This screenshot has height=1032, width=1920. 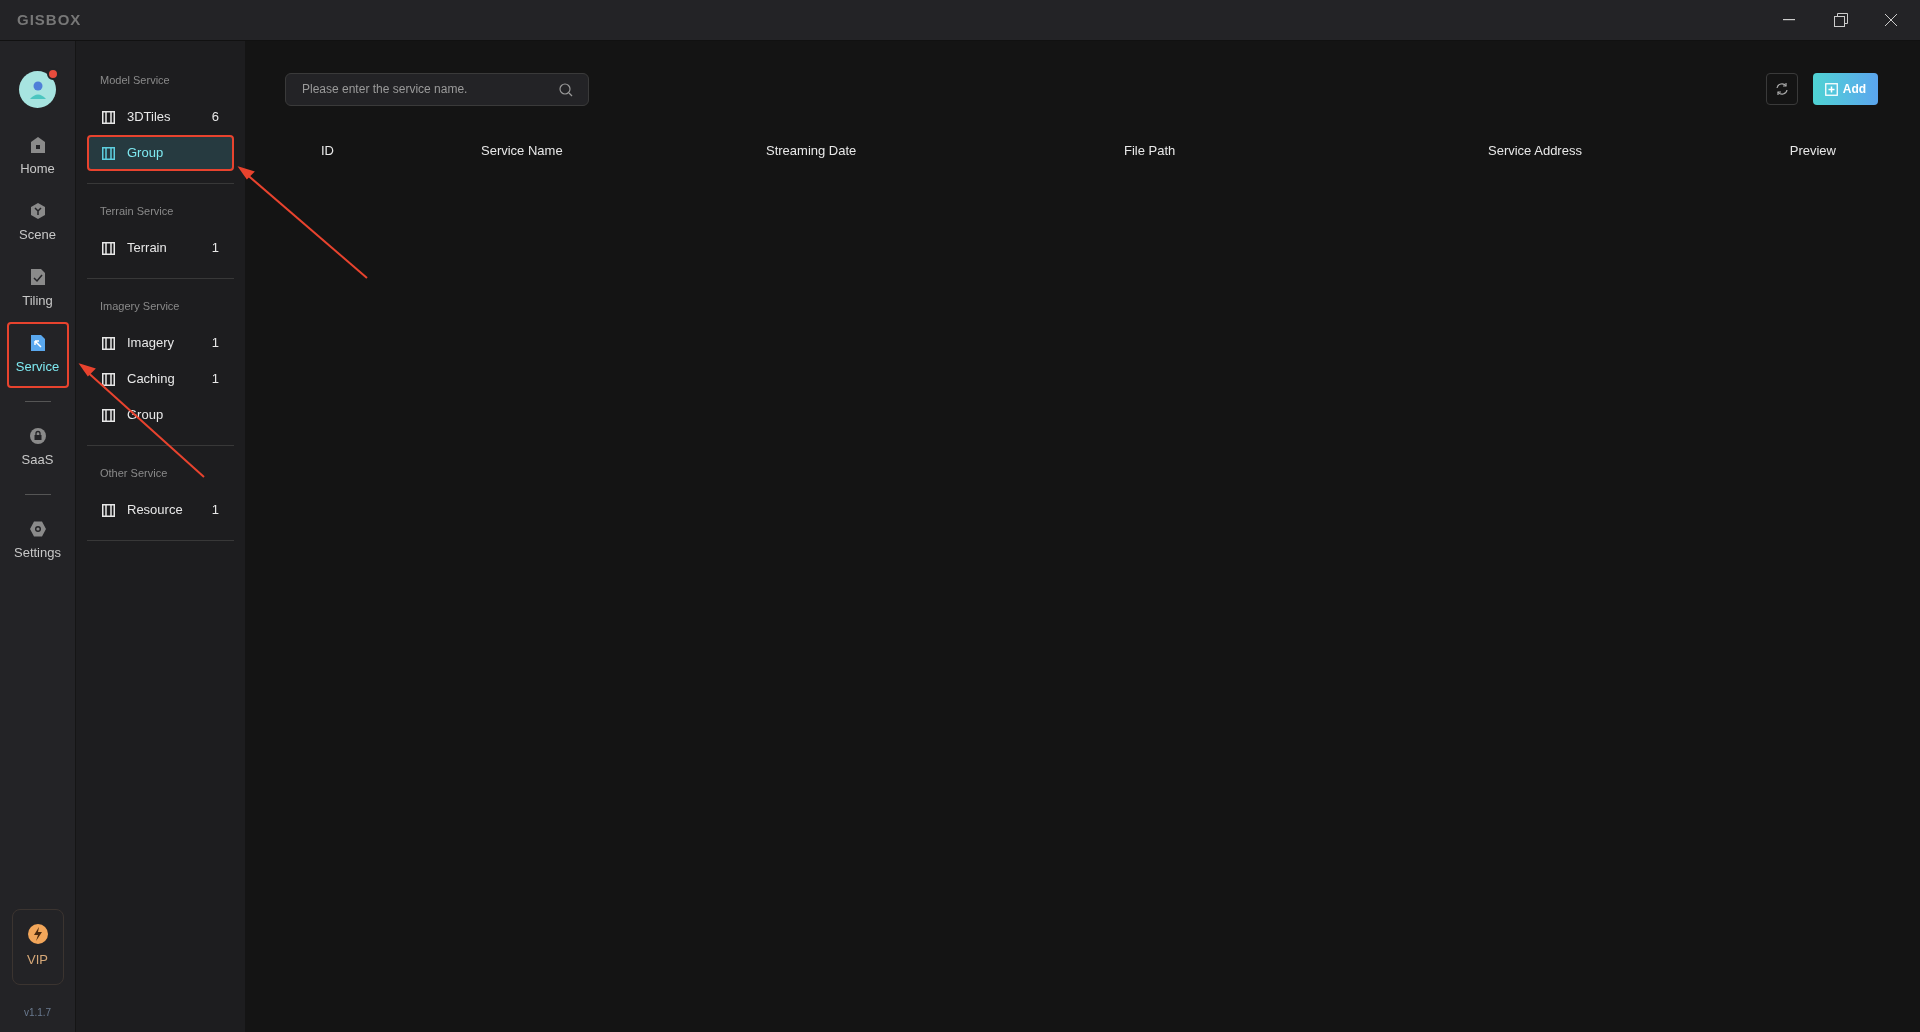 What do you see at coordinates (37, 528) in the screenshot?
I see `settings-icon` at bounding box center [37, 528].